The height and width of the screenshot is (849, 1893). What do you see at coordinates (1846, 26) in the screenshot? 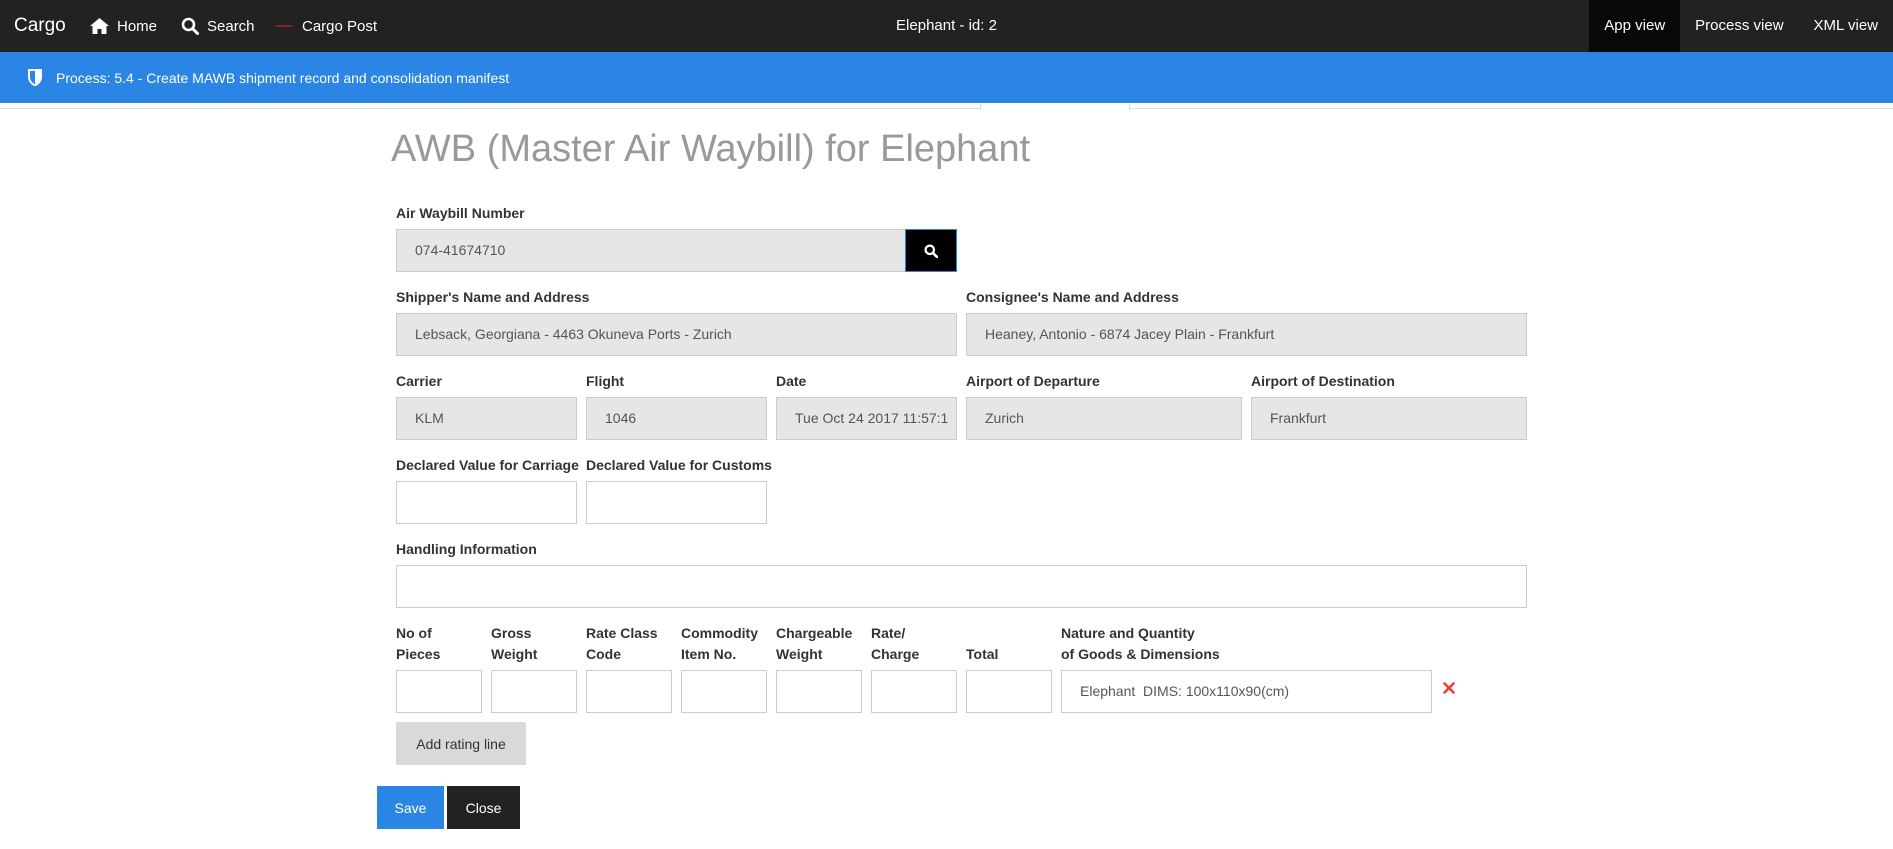
I see `tab-xml-view: XML view` at bounding box center [1846, 26].